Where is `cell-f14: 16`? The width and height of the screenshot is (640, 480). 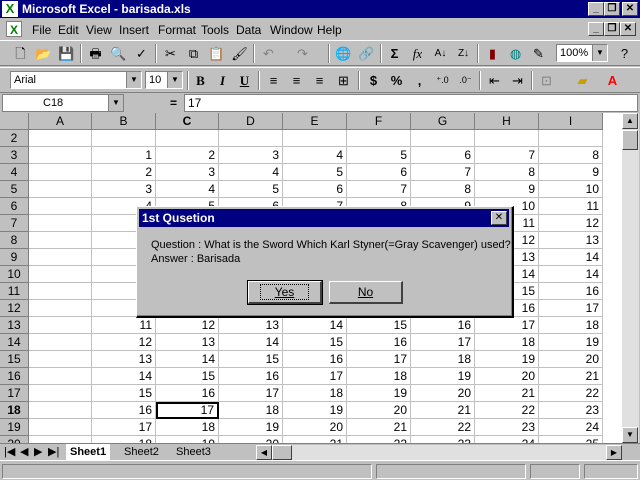 cell-f14: 16 is located at coordinates (379, 342).